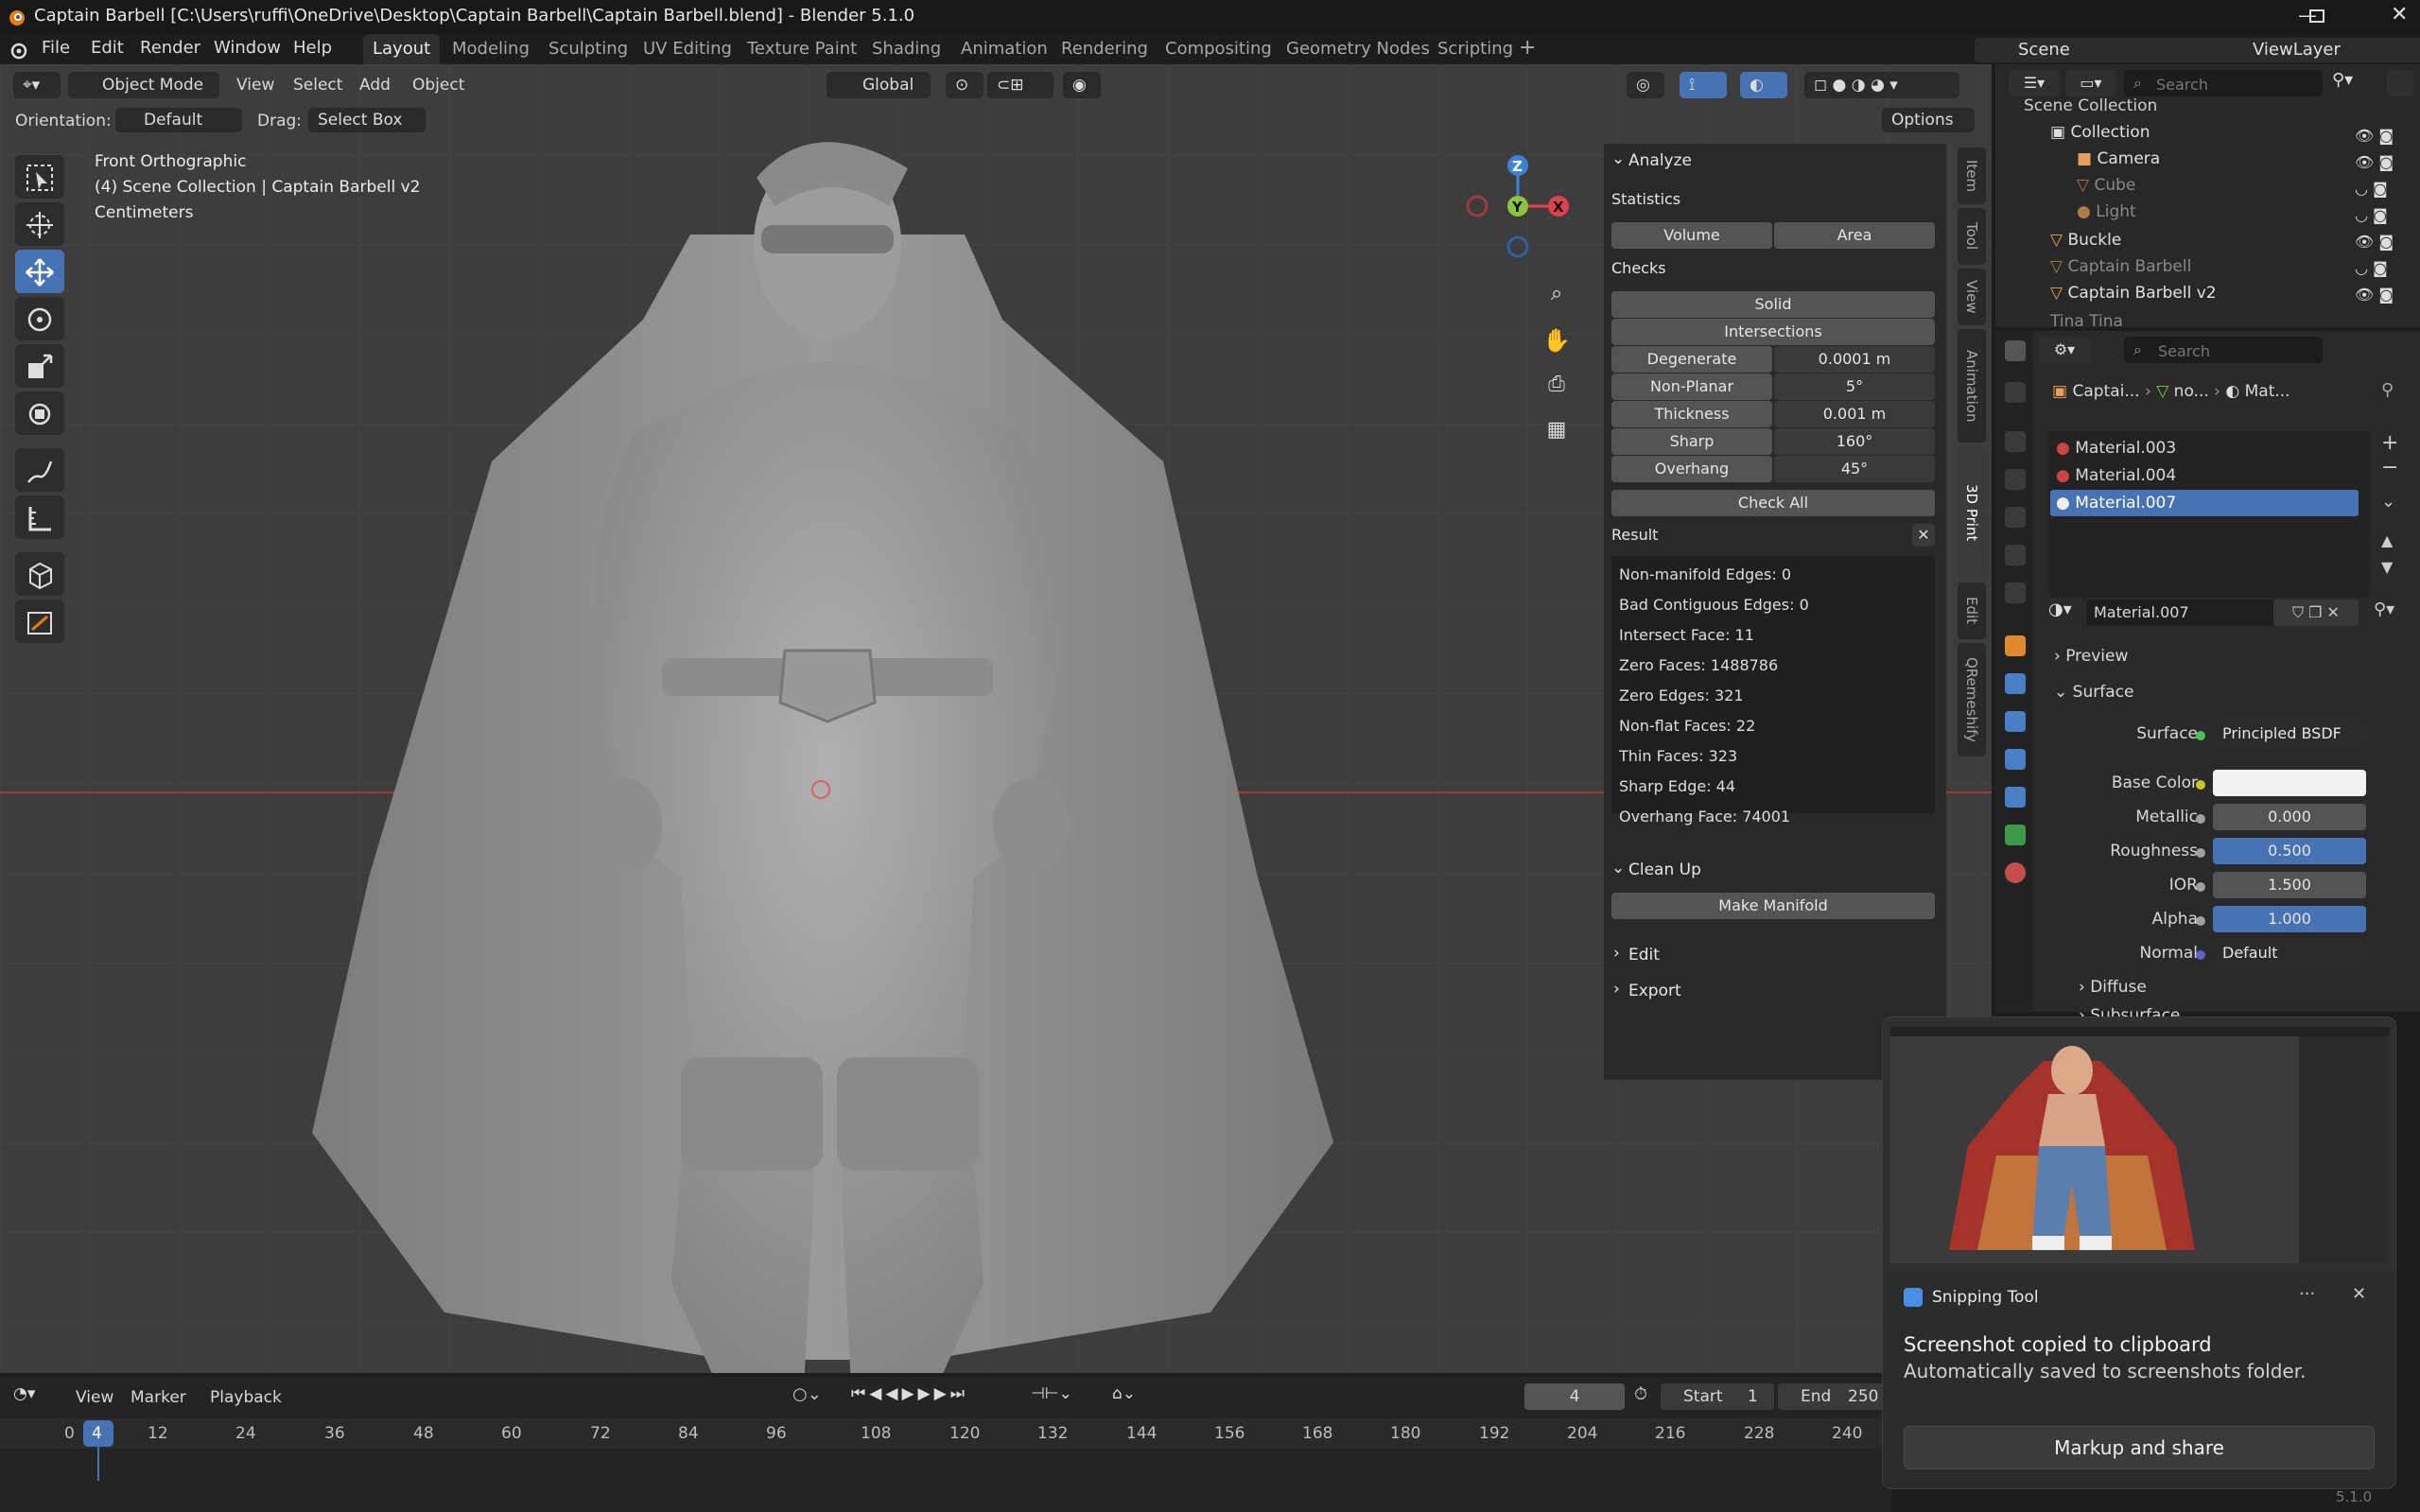  I want to click on outliner-editor-icon: ☰▾, so click(2035, 83).